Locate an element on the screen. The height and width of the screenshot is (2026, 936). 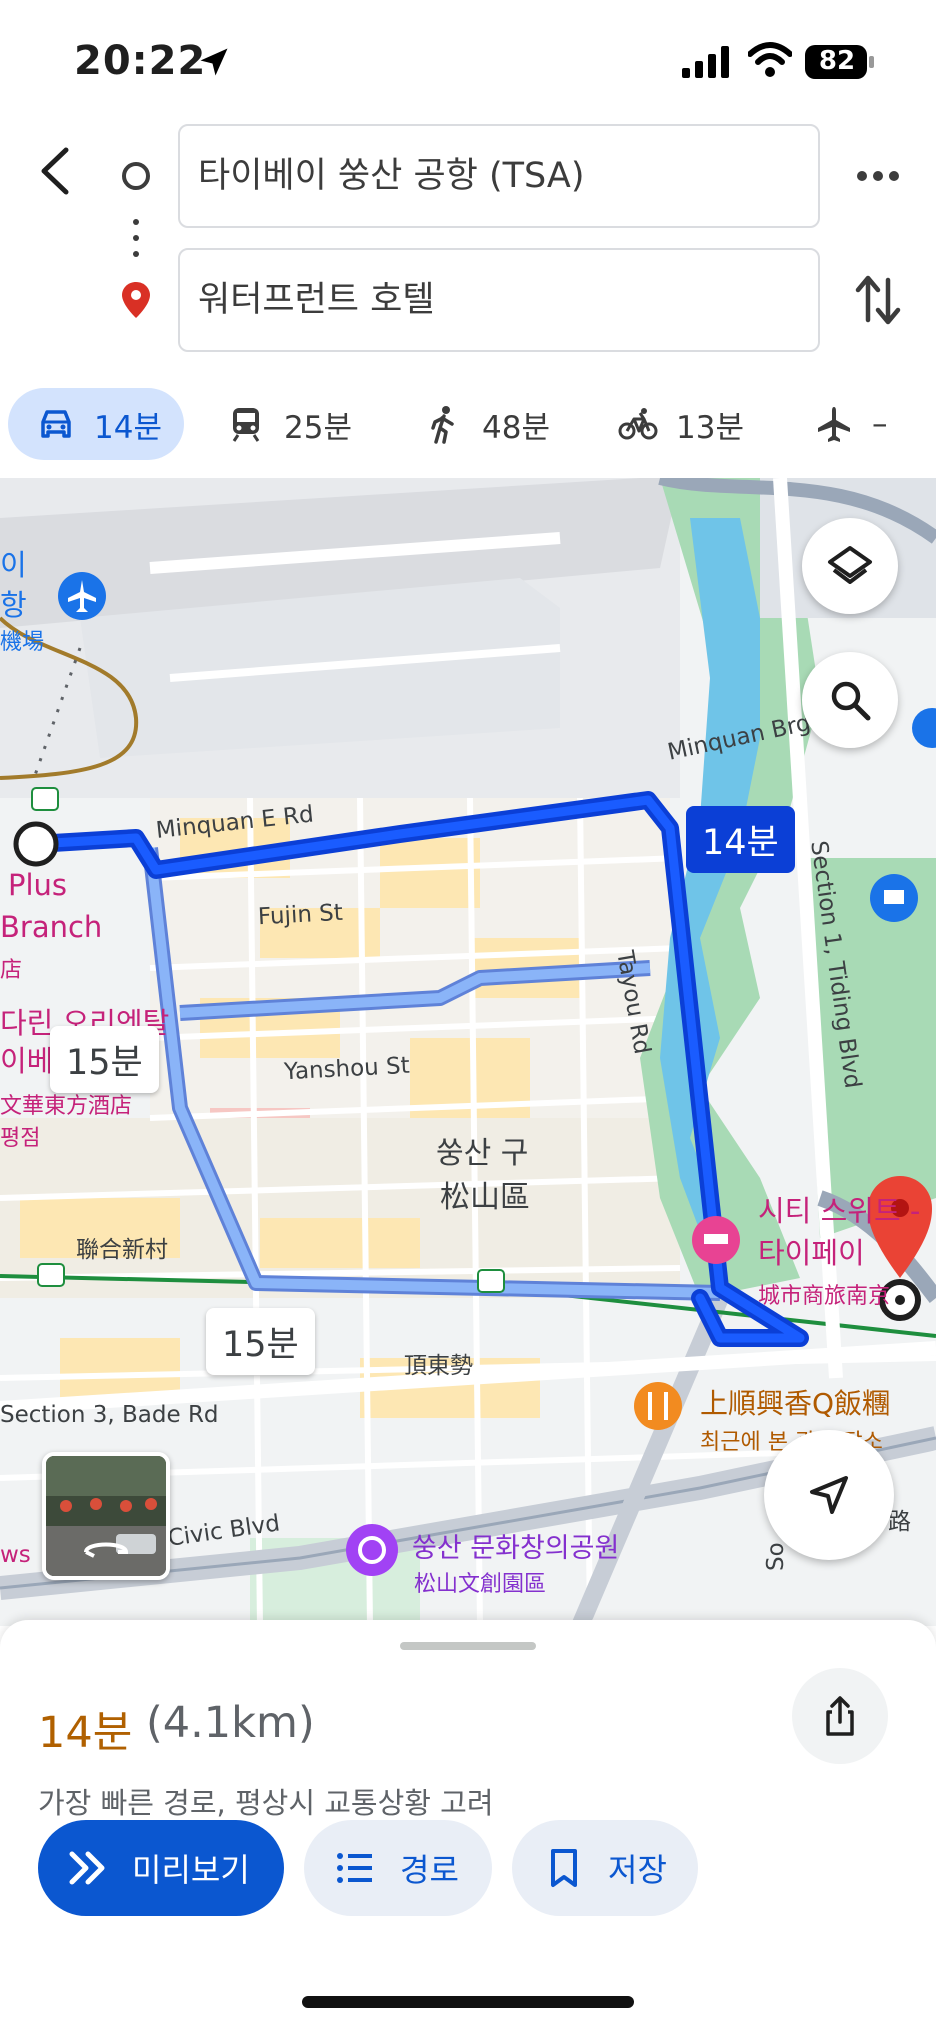
layers-button is located at coordinates (850, 566).